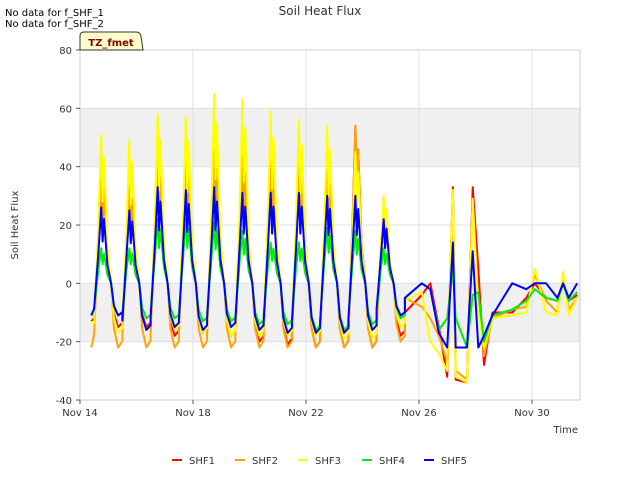 This screenshot has width=640, height=480. Describe the element at coordinates (392, 461) in the screenshot. I see `legend-label: SHF4` at that location.